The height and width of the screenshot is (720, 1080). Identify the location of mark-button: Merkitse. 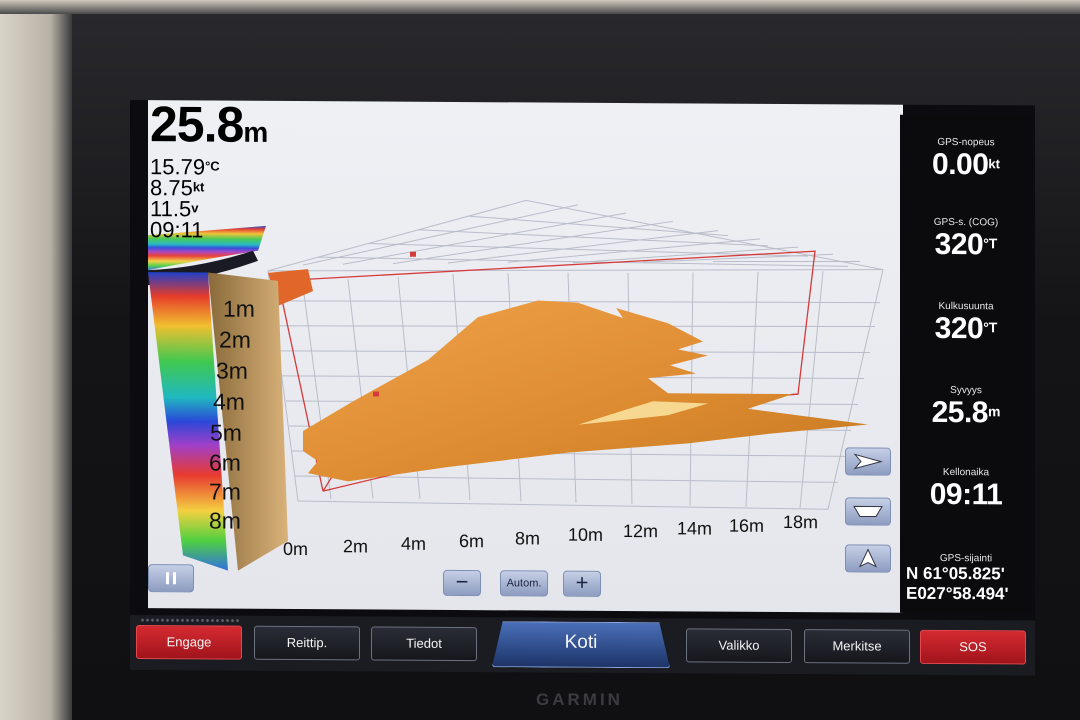
(857, 646).